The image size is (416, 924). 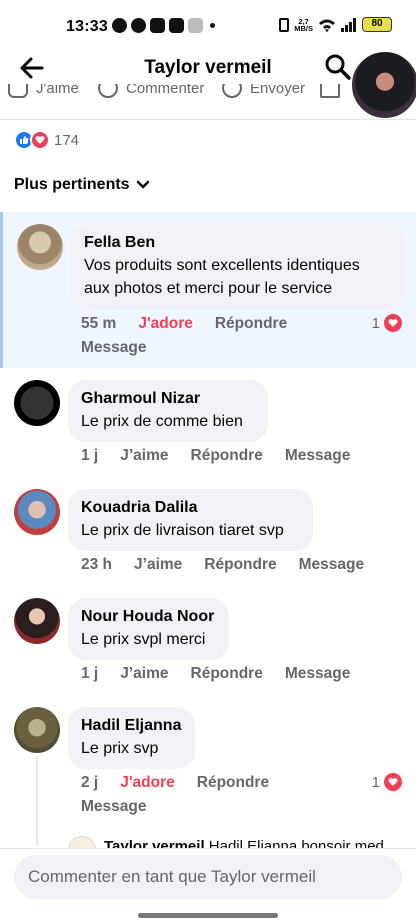 I want to click on notification-icons, so click(x=163, y=25).